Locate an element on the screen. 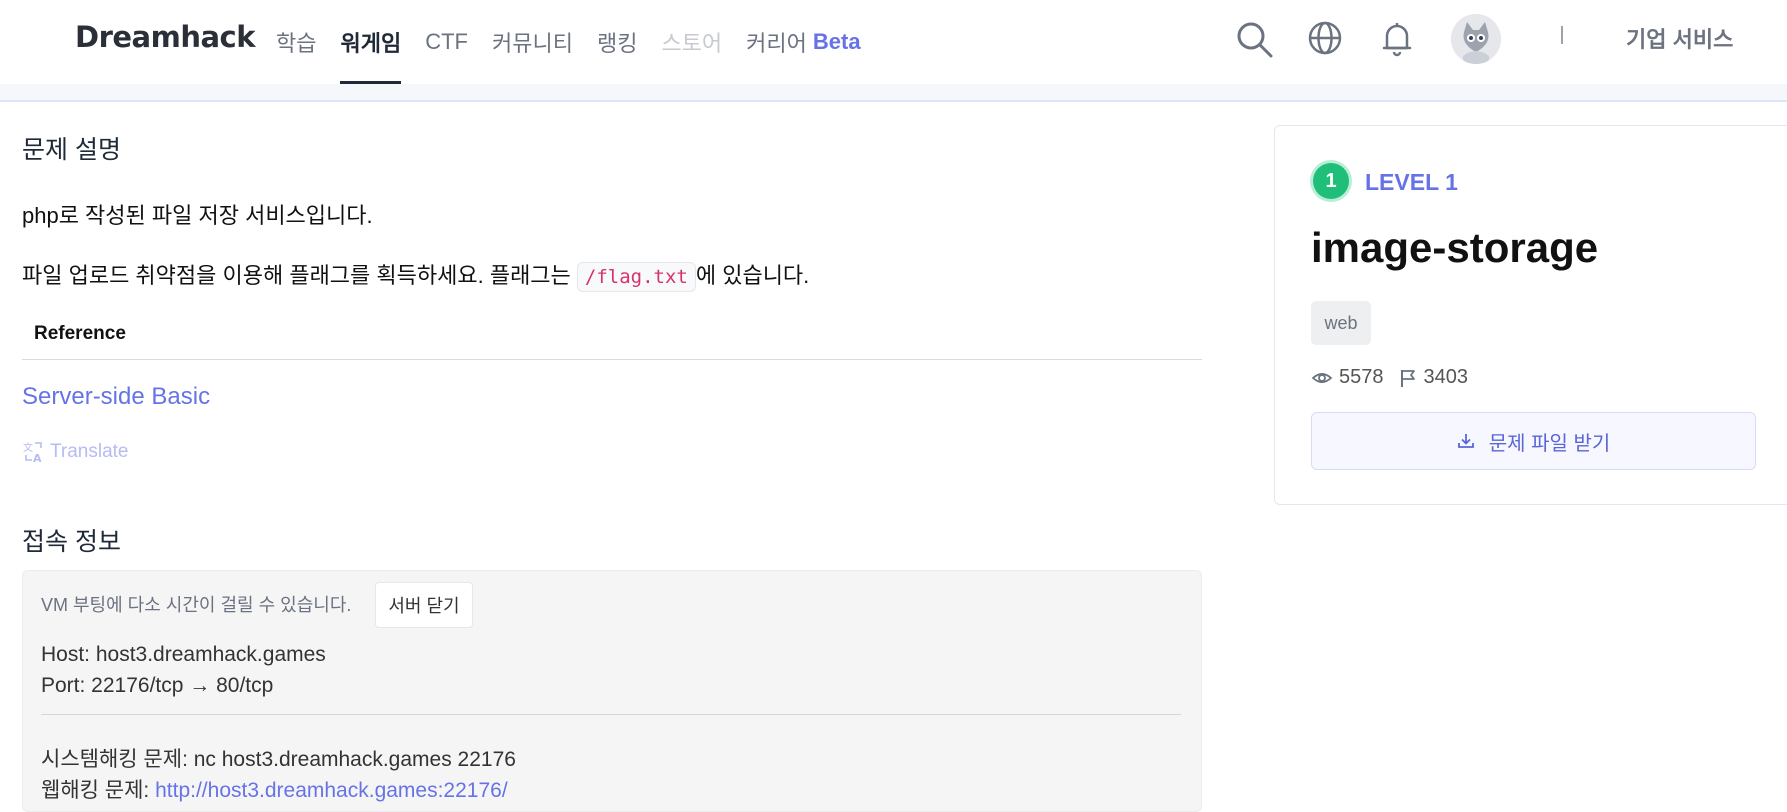 The height and width of the screenshot is (812, 1787). flag-path-code: /flag.txt is located at coordinates (636, 277).